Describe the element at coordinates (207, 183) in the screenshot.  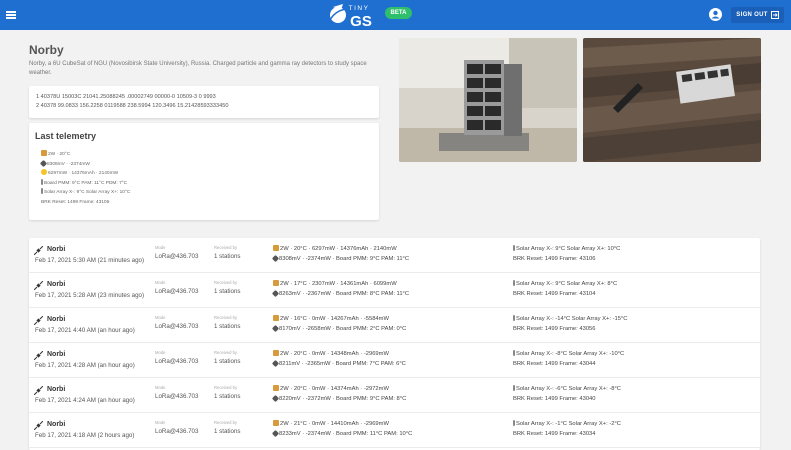
I see `telemetry-line: Board PMM: 9°C PAM: 11°C PDM: 7°C` at that location.